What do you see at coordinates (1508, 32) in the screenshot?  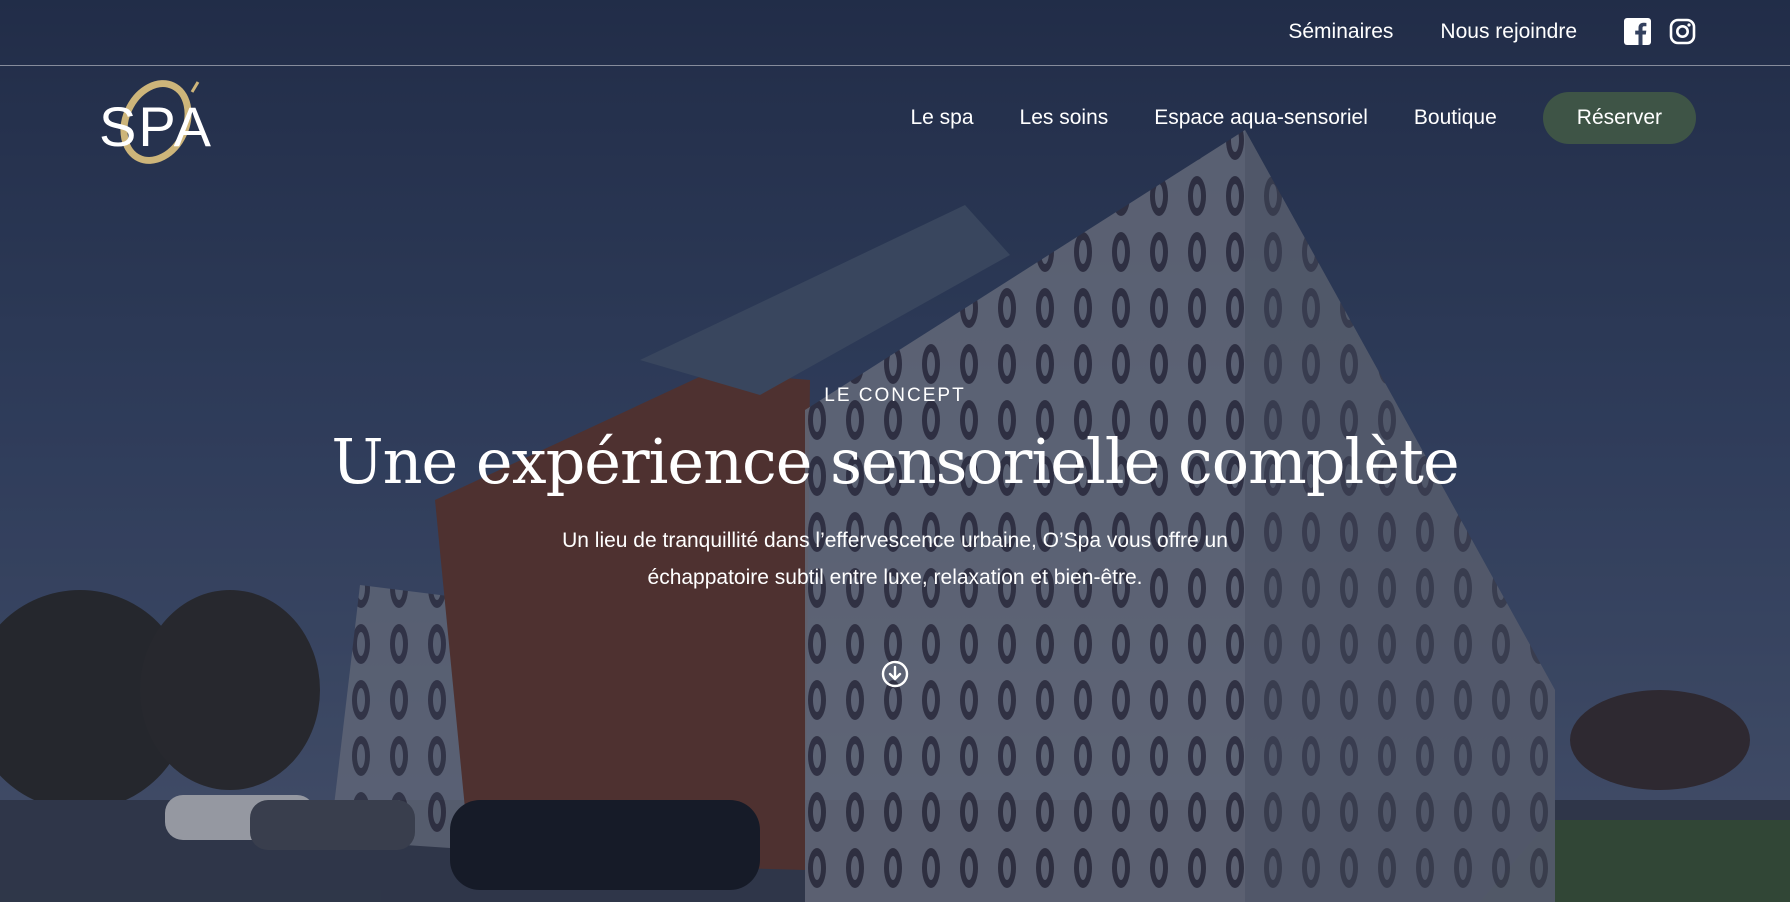 I see `nous-rejoindre-link: Nous rejoindre` at bounding box center [1508, 32].